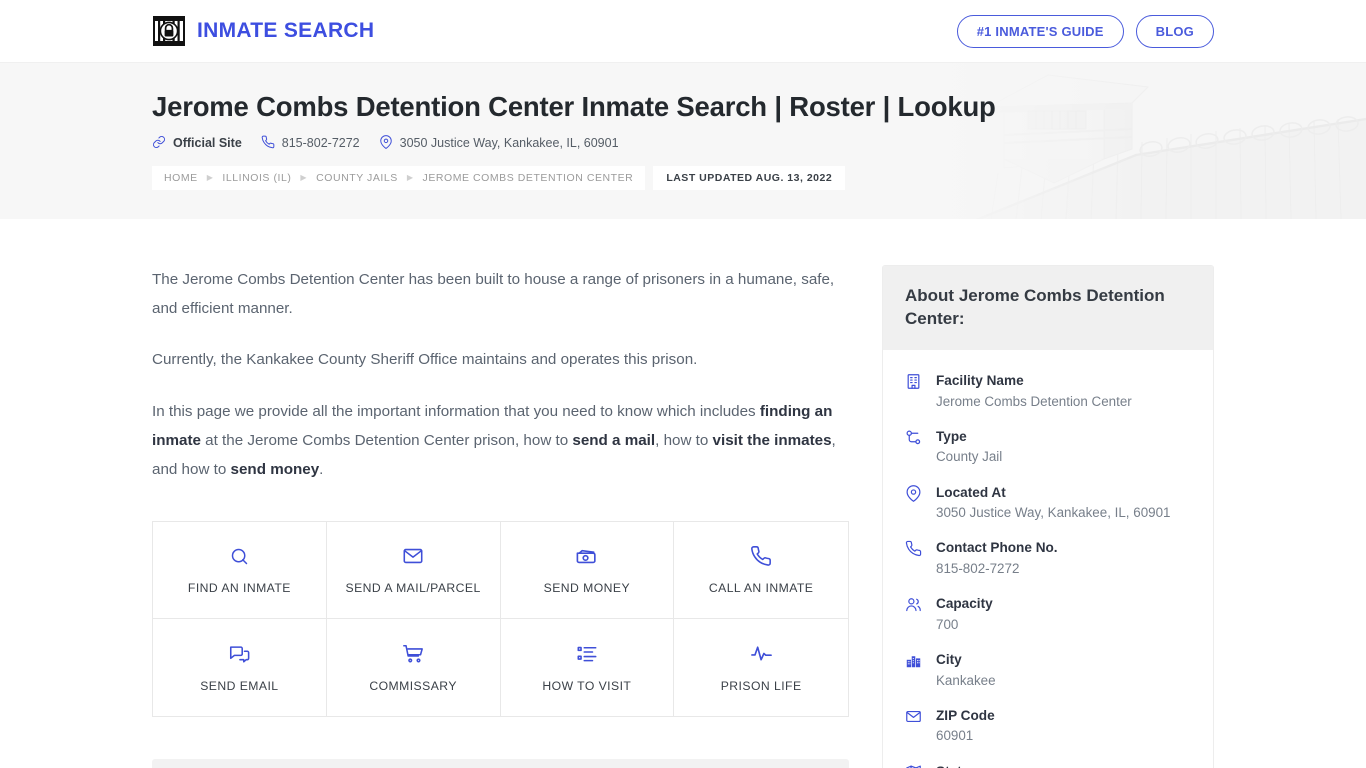  Describe the element at coordinates (500, 763) in the screenshot. I see `content-placeholder-block` at that location.